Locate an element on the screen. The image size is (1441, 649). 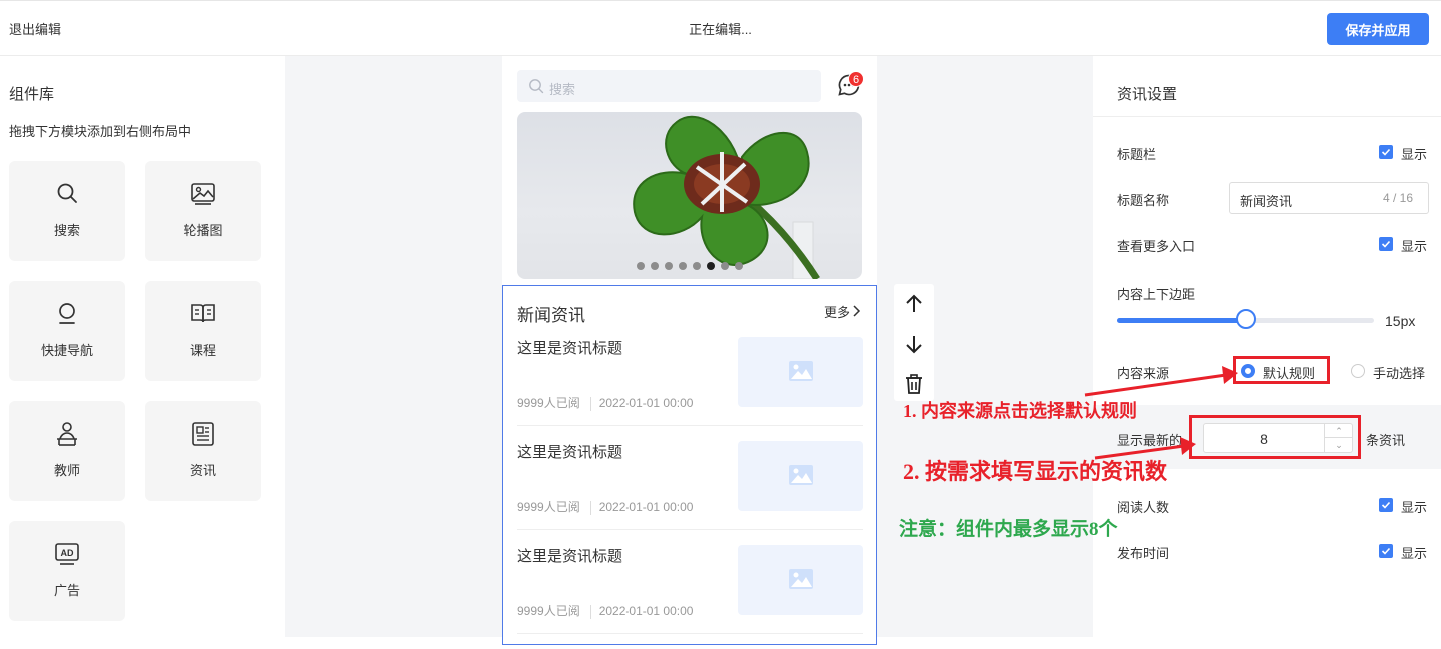
component-toolbar is located at coordinates (914, 342).